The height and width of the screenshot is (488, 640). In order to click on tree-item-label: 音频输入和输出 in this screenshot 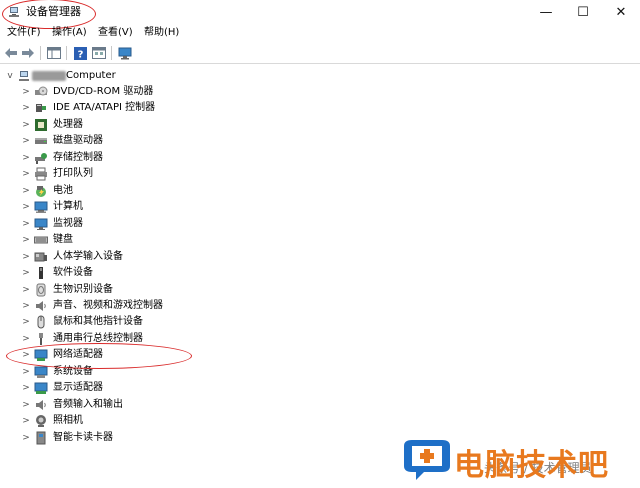, I will do `click(88, 404)`.